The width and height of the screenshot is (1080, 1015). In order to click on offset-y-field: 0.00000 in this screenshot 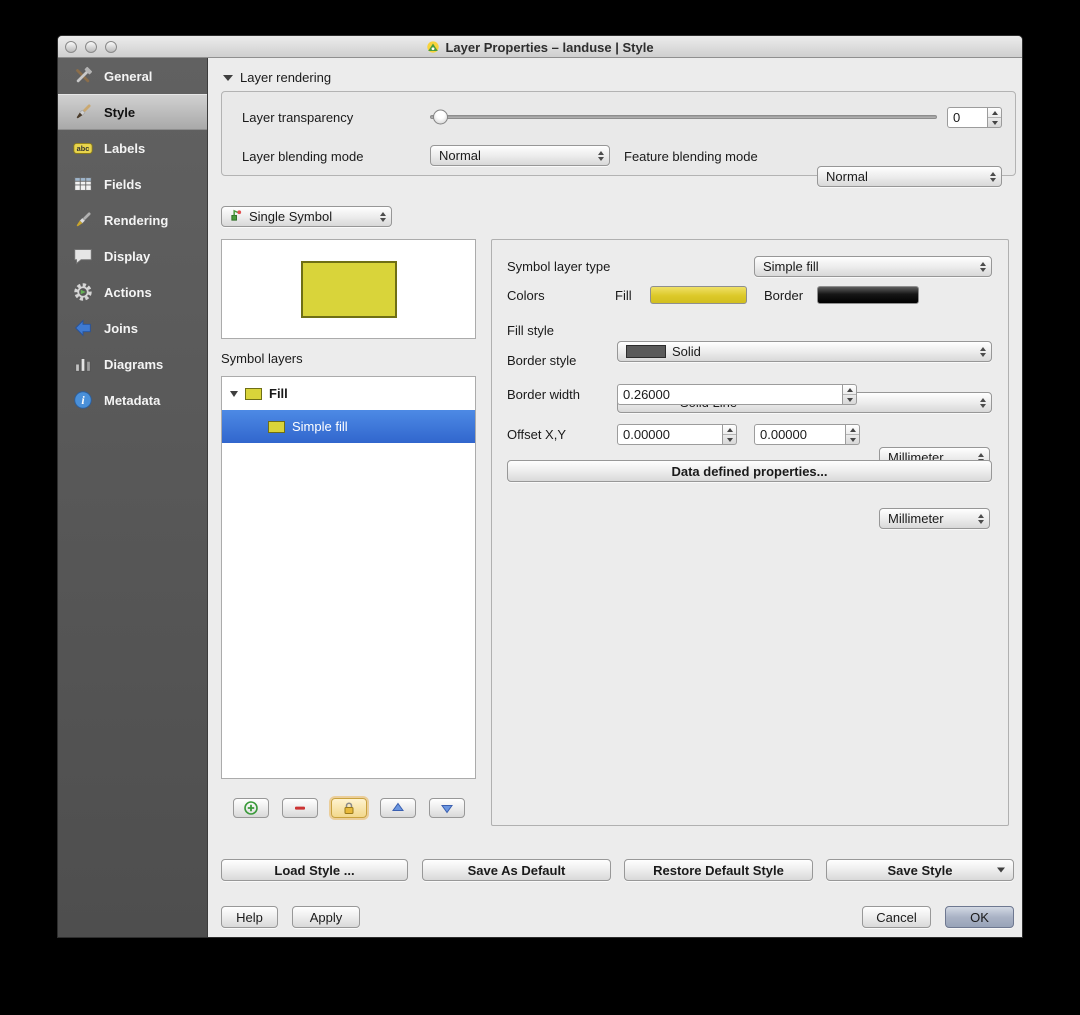, I will do `click(800, 434)`.